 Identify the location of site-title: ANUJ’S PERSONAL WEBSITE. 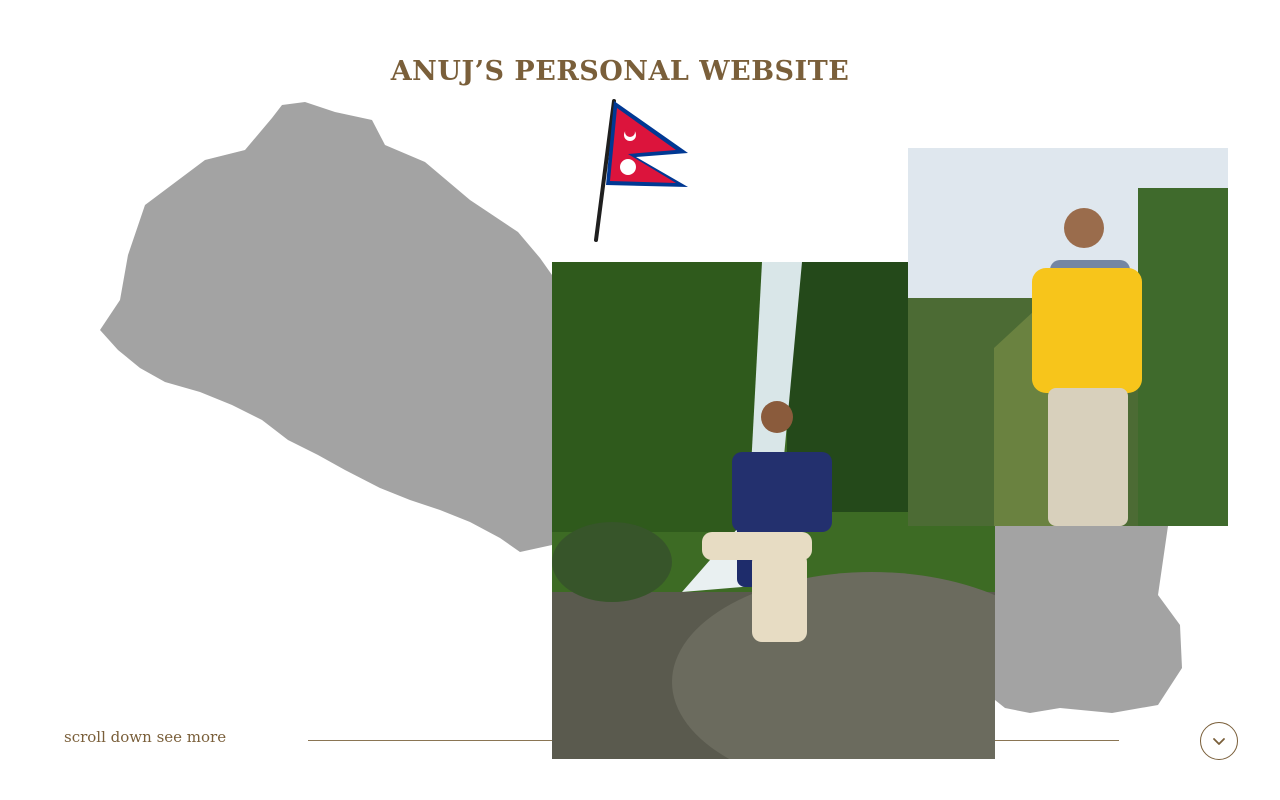
(620, 71).